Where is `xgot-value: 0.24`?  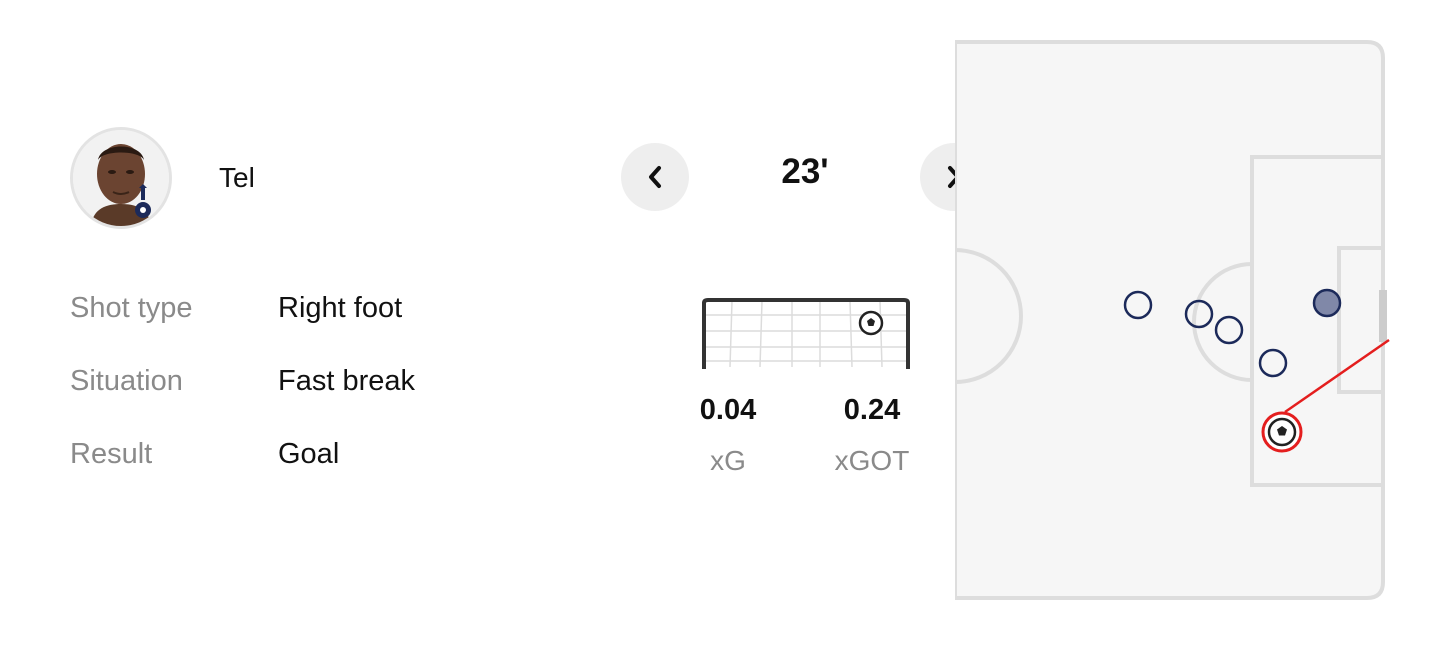 xgot-value: 0.24 is located at coordinates (872, 410).